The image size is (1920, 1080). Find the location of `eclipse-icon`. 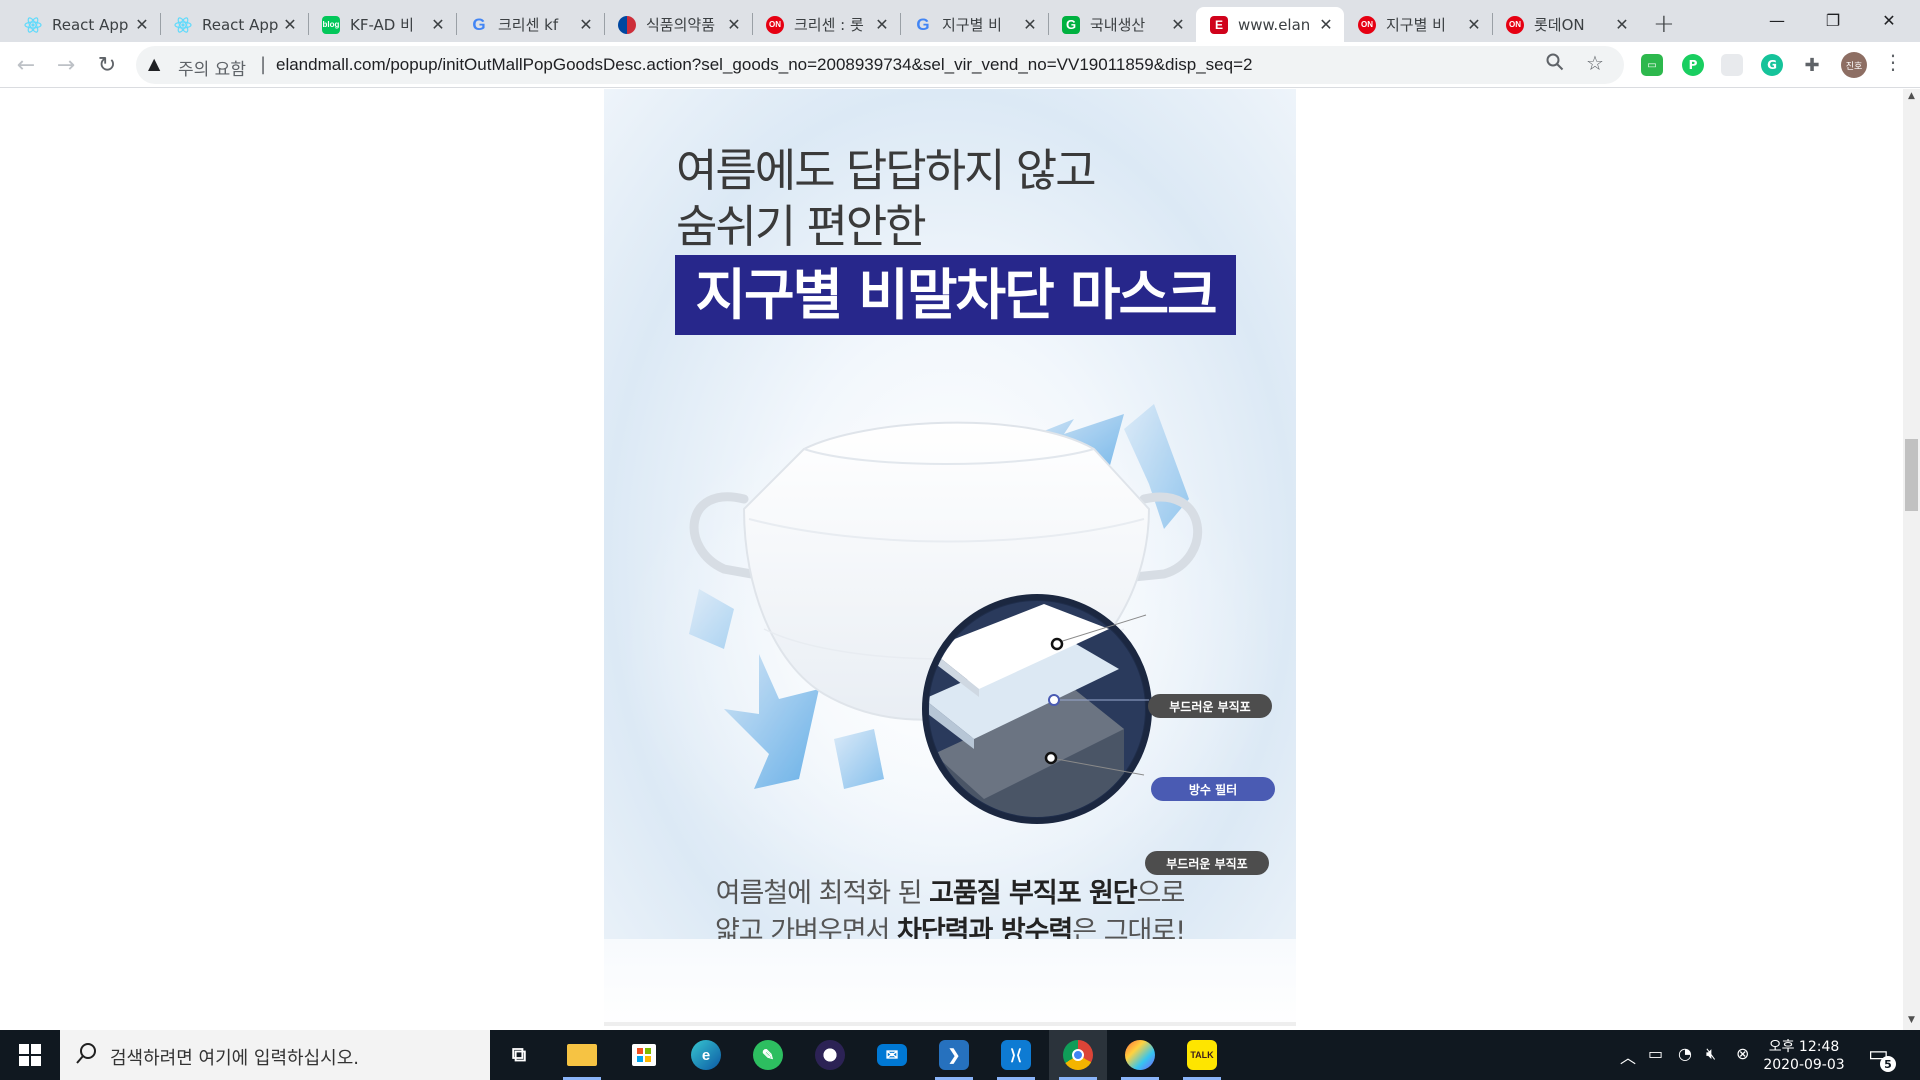

eclipse-icon is located at coordinates (830, 1055).